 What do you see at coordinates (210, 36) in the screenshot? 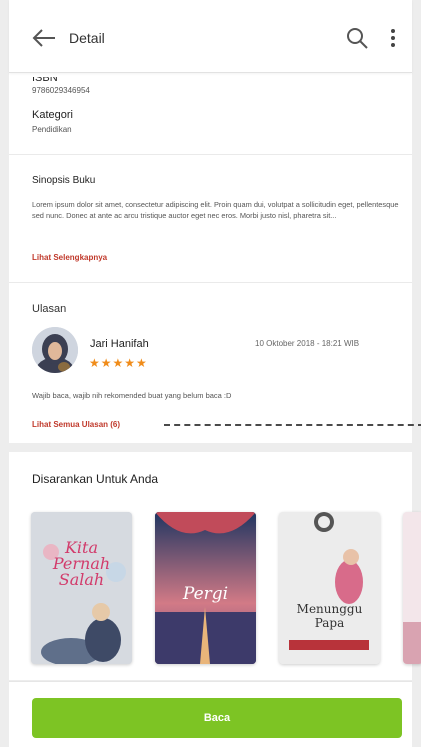
I see `app-bar: Detail` at bounding box center [210, 36].